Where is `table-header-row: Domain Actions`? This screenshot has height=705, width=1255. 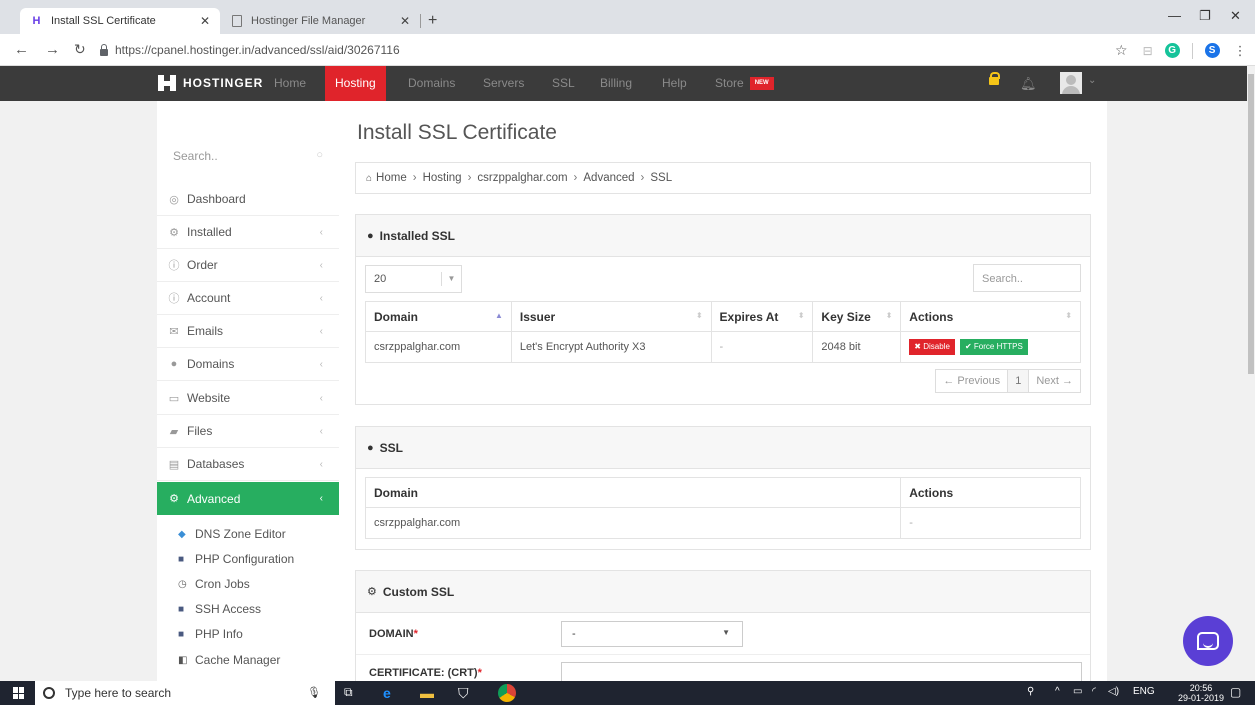
table-header-row: Domain Actions is located at coordinates (722, 492).